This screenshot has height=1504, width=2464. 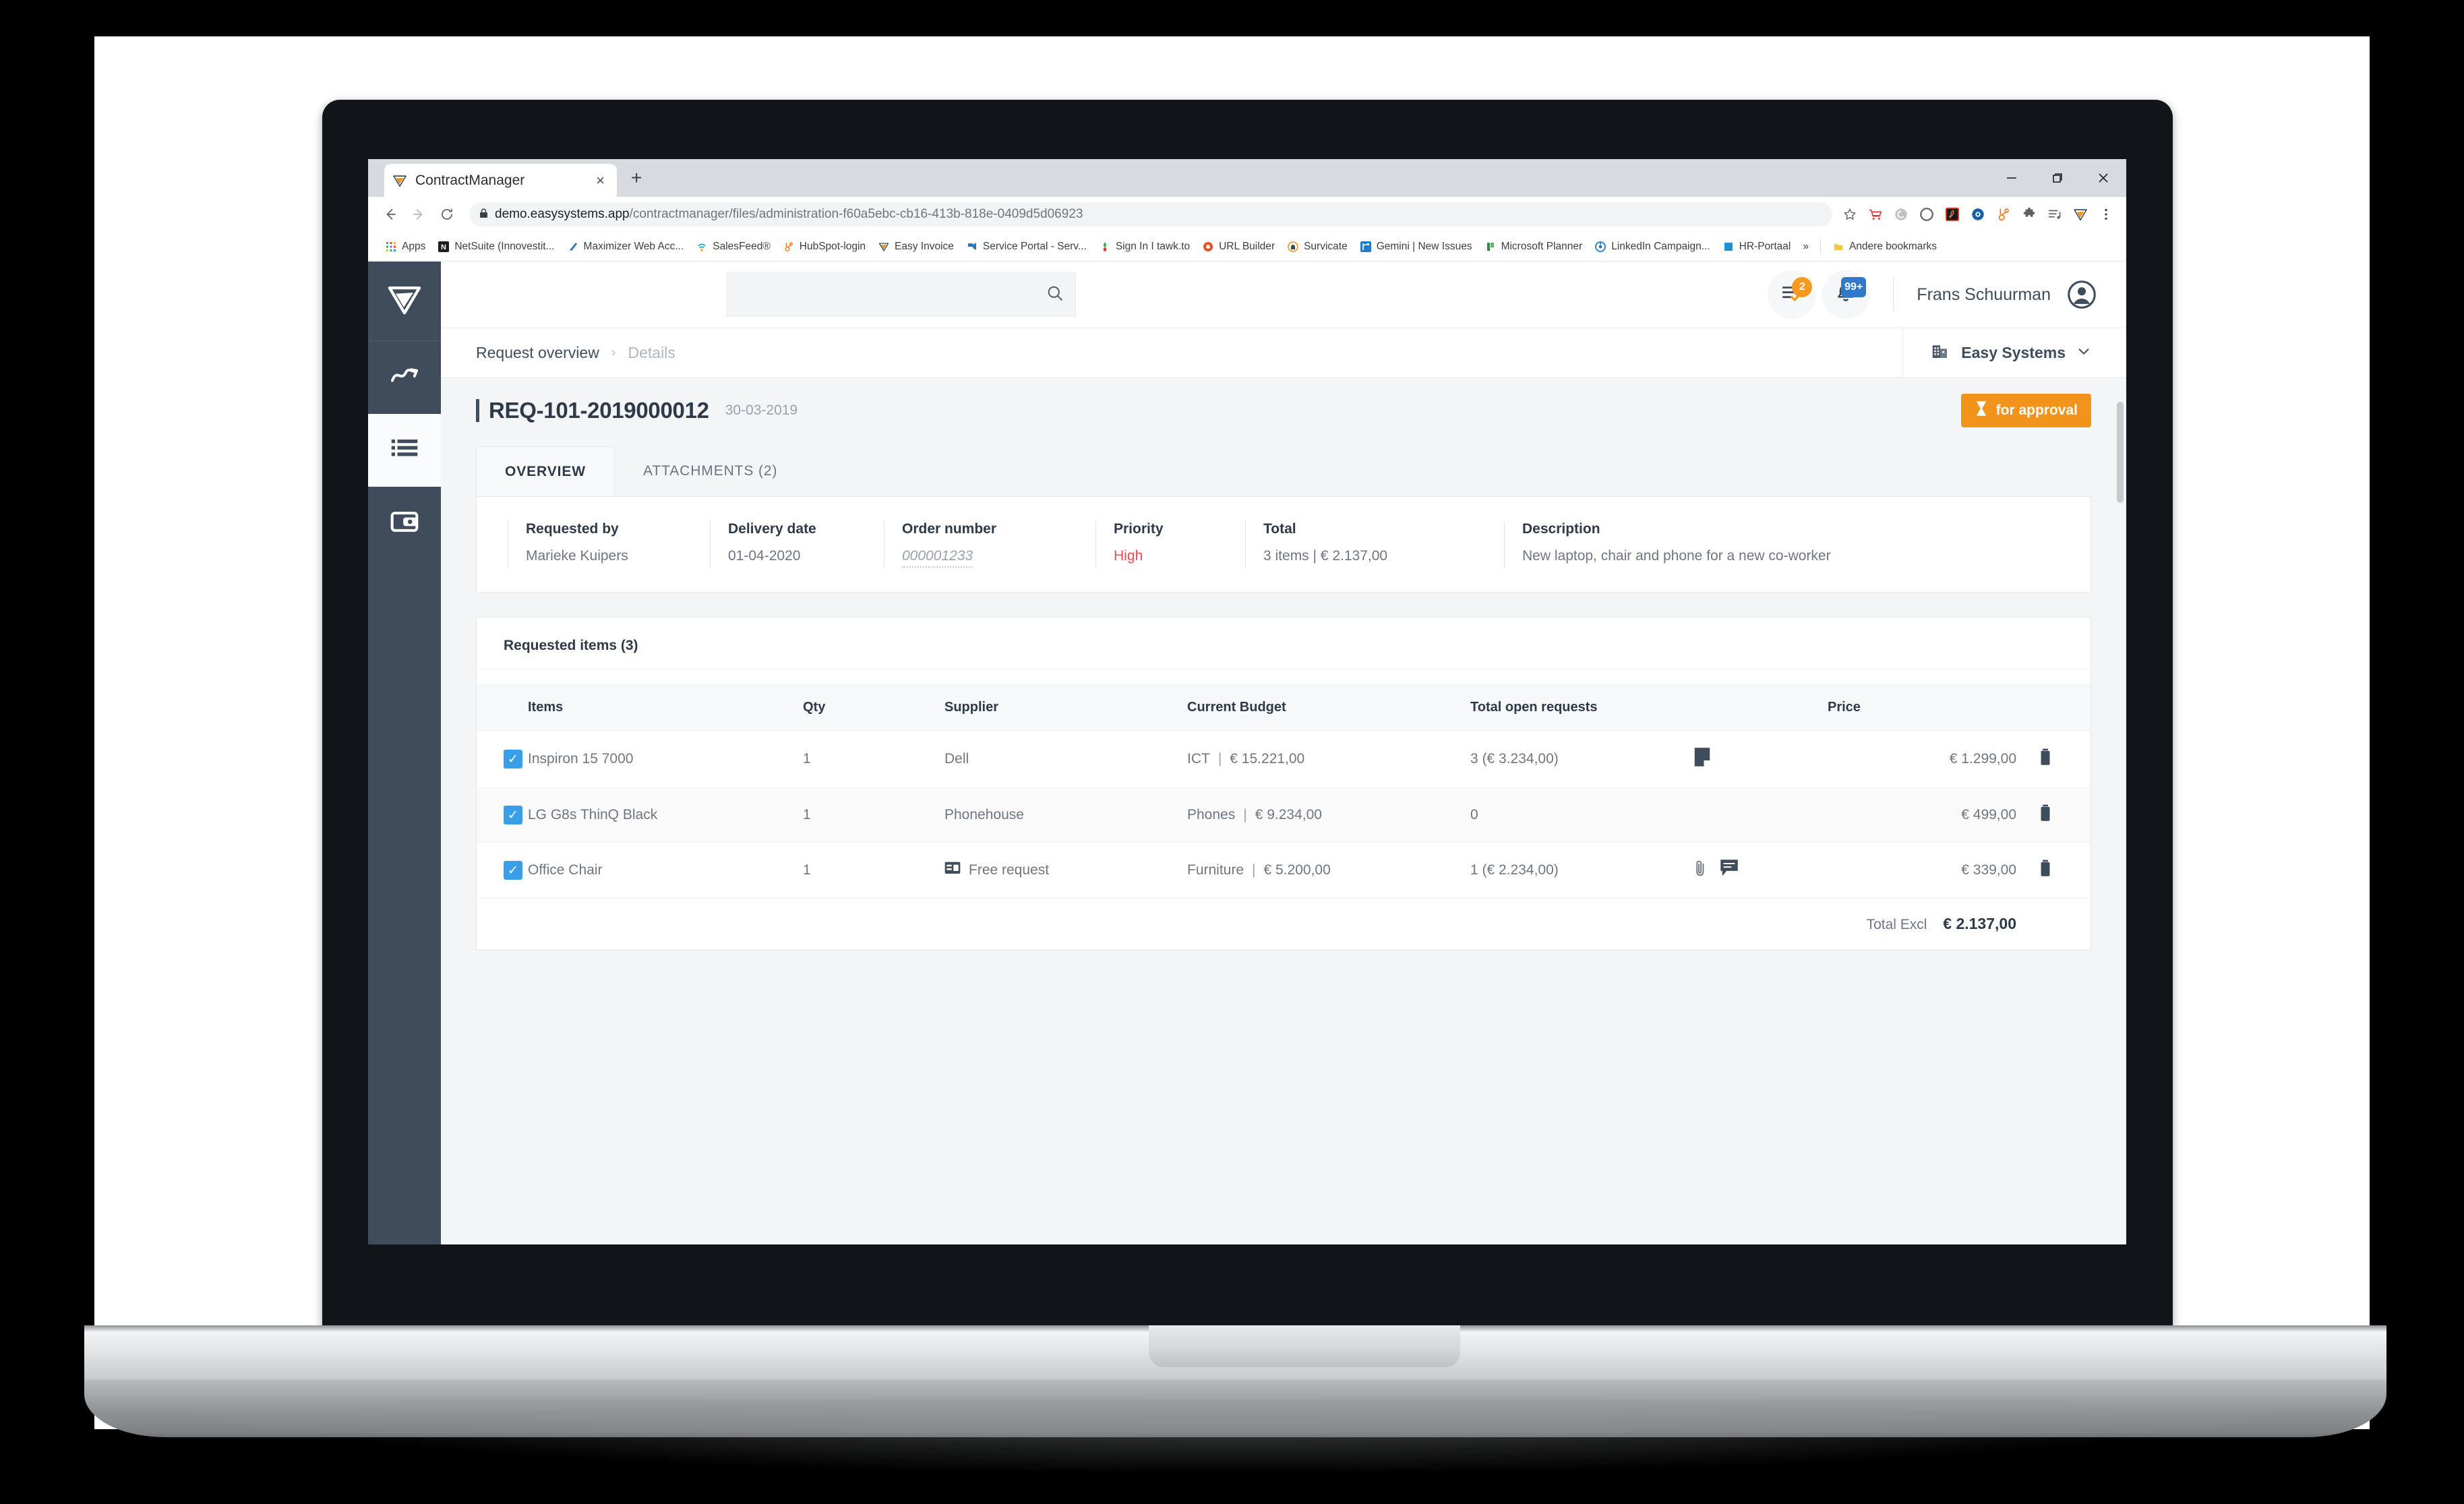 What do you see at coordinates (470, 180) in the screenshot?
I see `browser-tab-title: ContractManager` at bounding box center [470, 180].